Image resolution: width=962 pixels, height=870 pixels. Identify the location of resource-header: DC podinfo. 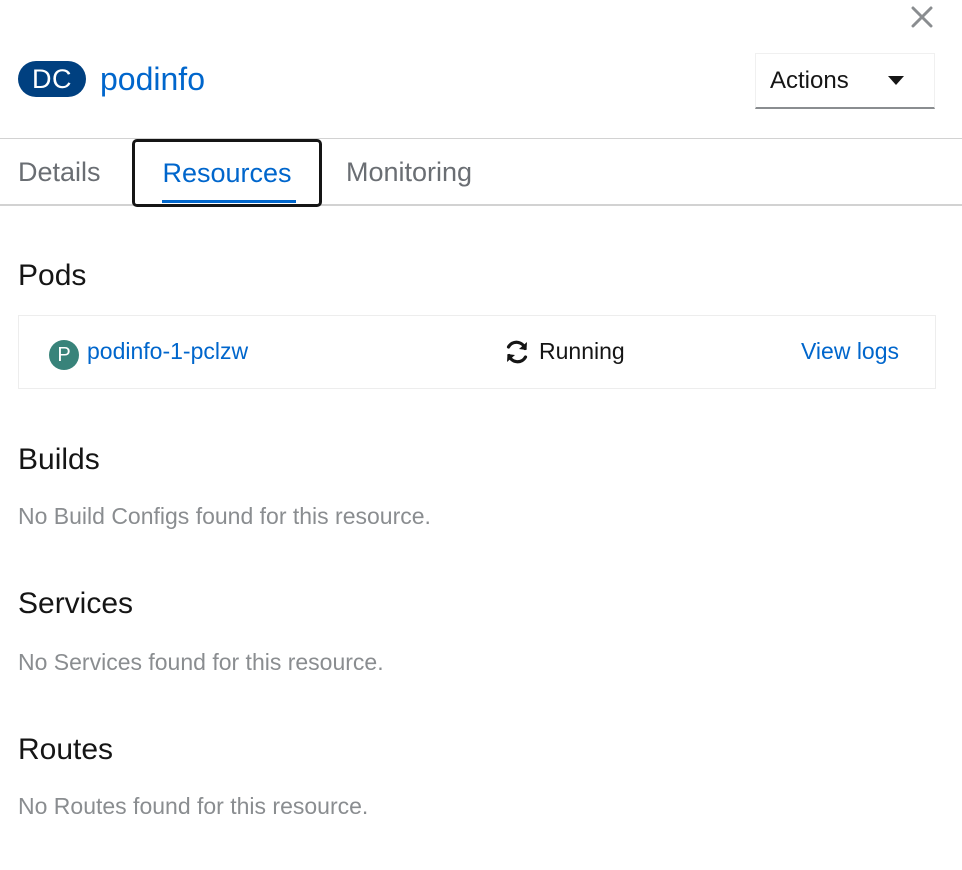
(111, 79).